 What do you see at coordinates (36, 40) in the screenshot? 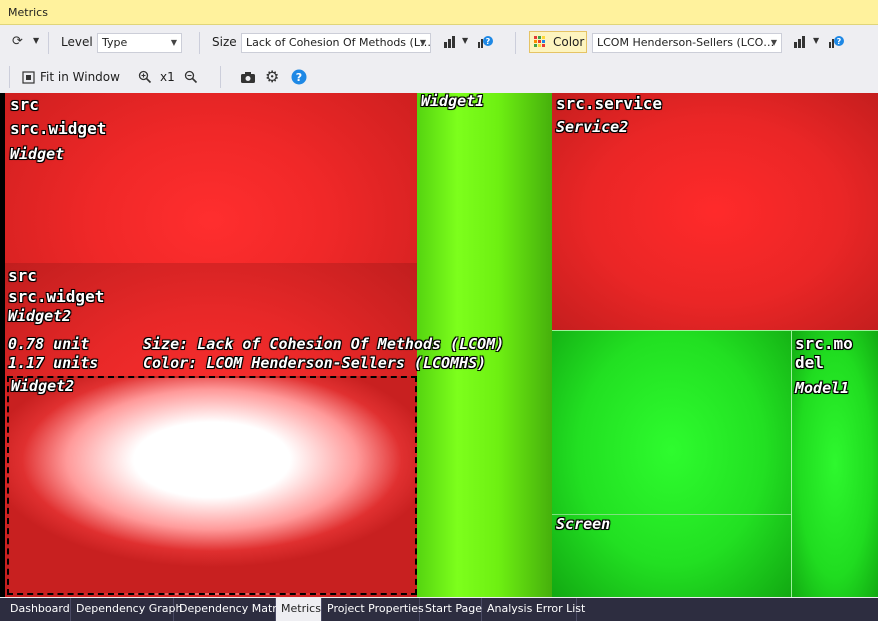
I see `refresh-dropdown-chevron-down-icon: ▼` at bounding box center [36, 40].